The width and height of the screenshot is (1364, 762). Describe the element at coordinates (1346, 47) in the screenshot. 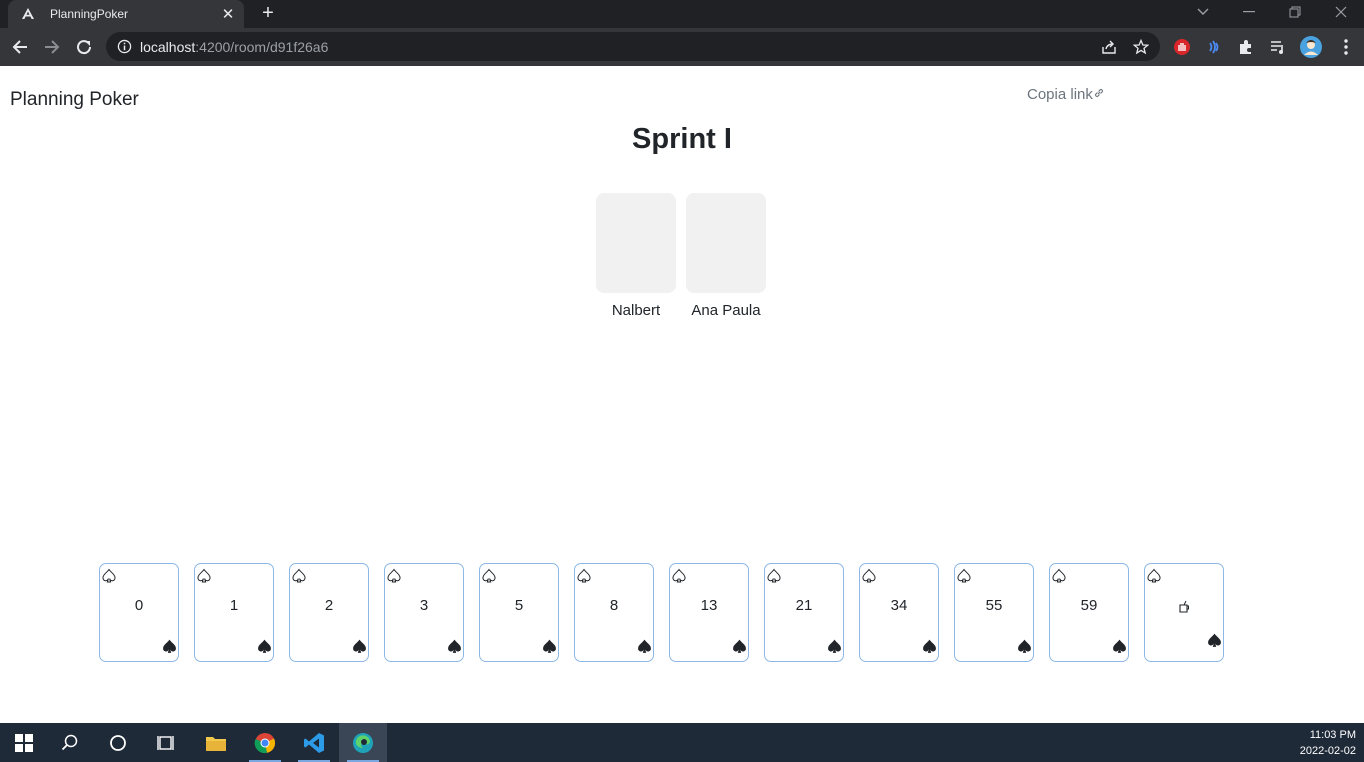

I see `chrome-menu-icon` at that location.